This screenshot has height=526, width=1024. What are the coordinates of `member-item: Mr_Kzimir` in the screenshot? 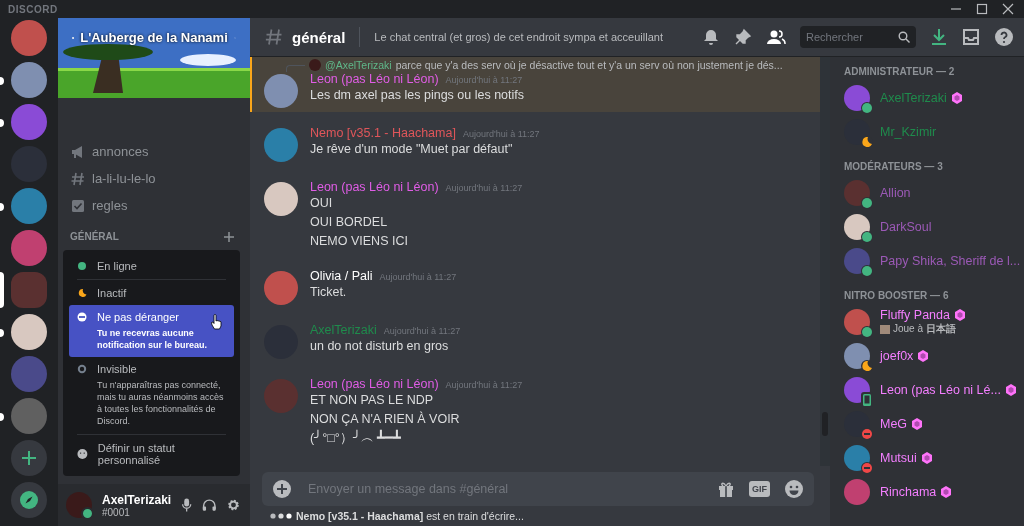 It's located at (934, 132).